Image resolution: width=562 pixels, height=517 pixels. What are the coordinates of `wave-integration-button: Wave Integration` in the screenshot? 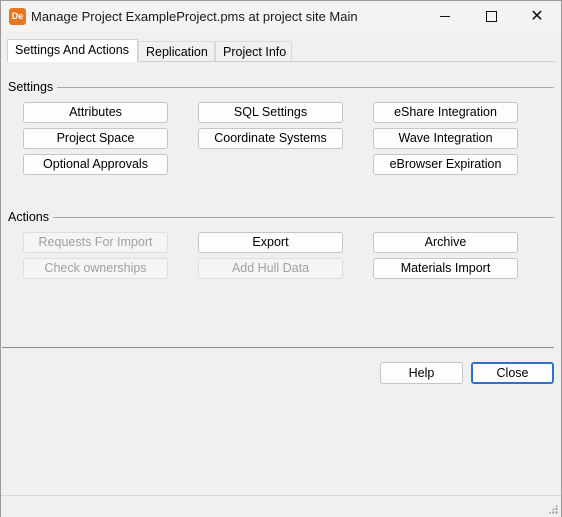 It's located at (445, 138).